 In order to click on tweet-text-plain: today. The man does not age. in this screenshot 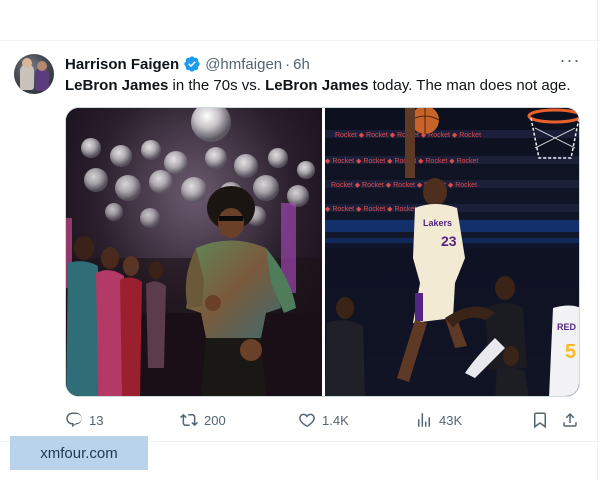, I will do `click(469, 85)`.